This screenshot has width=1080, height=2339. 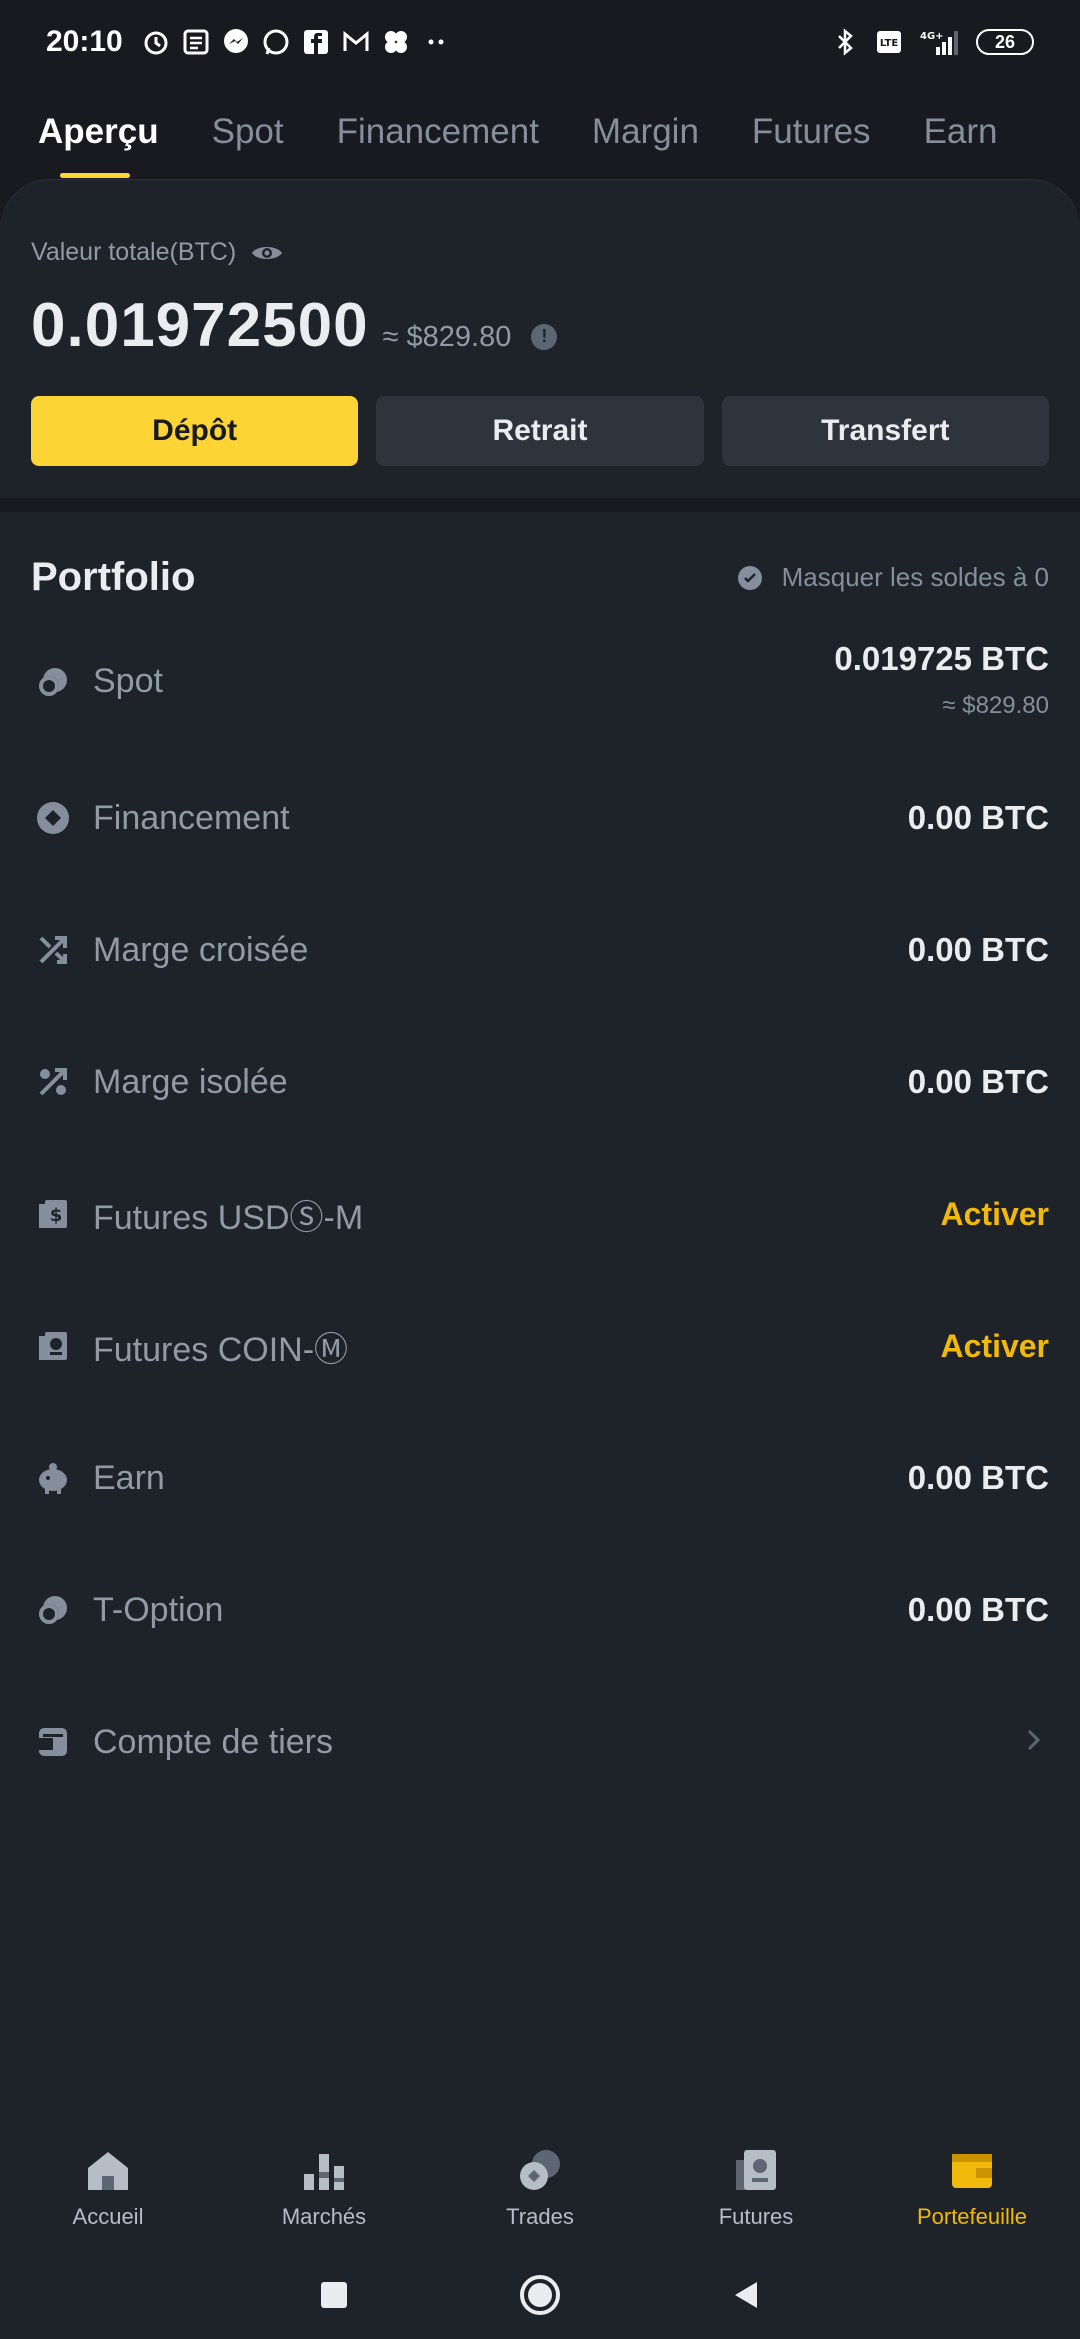 What do you see at coordinates (195, 431) in the screenshot?
I see `deposit-button: Dépôt` at bounding box center [195, 431].